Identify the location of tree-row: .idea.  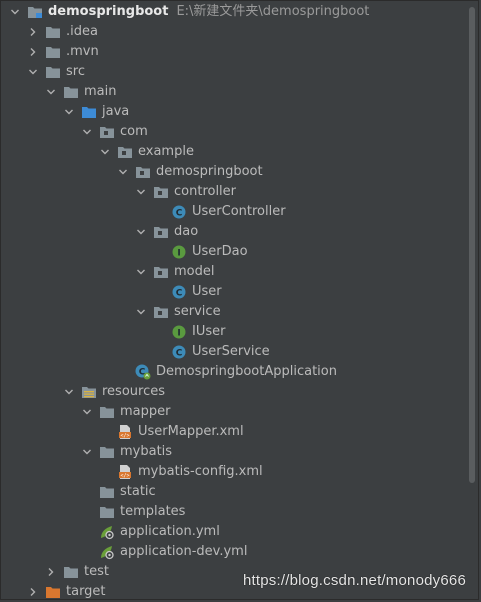
(62, 32).